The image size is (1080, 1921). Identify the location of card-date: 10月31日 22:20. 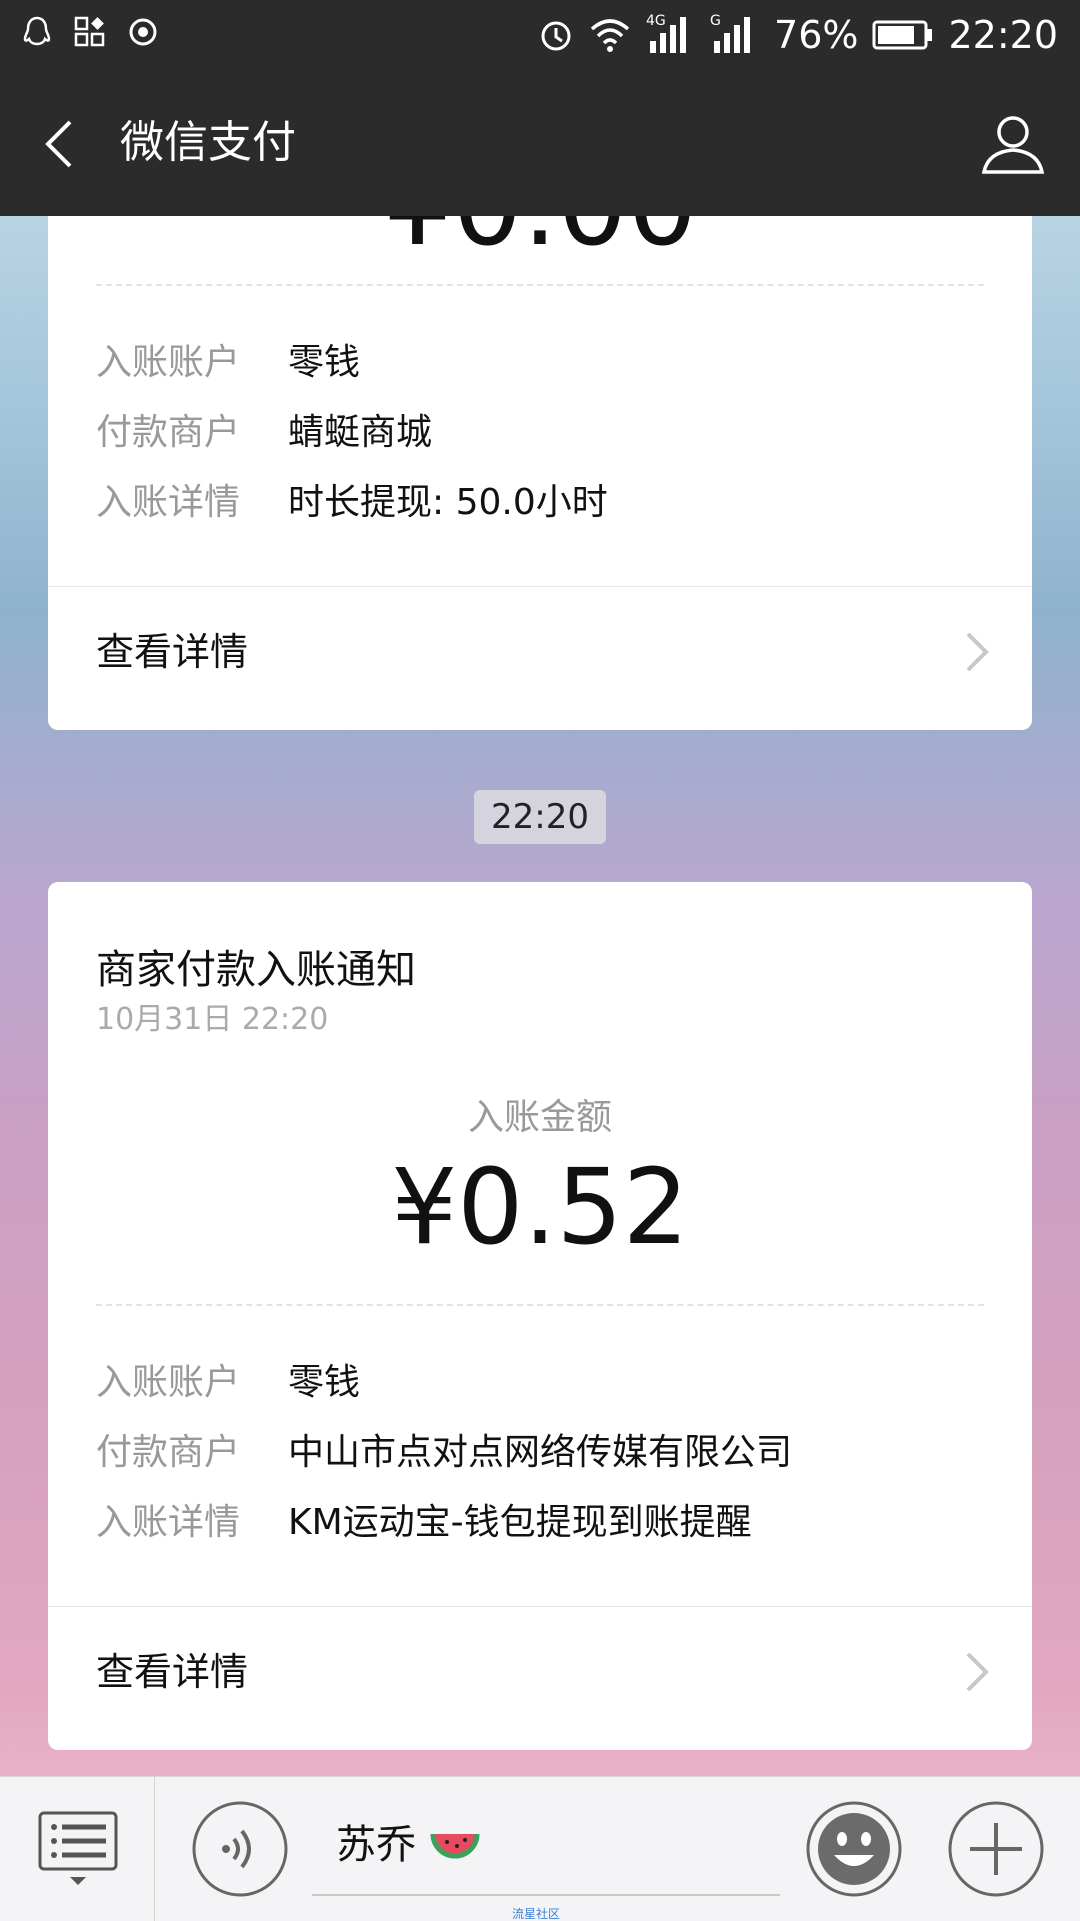
(212, 1019).